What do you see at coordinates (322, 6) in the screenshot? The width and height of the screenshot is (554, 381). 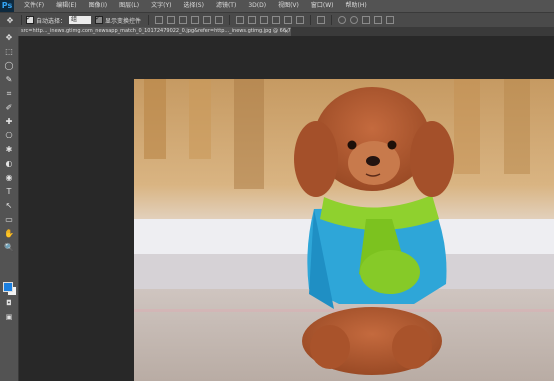 I see `menu-window: 窗口(W)` at bounding box center [322, 6].